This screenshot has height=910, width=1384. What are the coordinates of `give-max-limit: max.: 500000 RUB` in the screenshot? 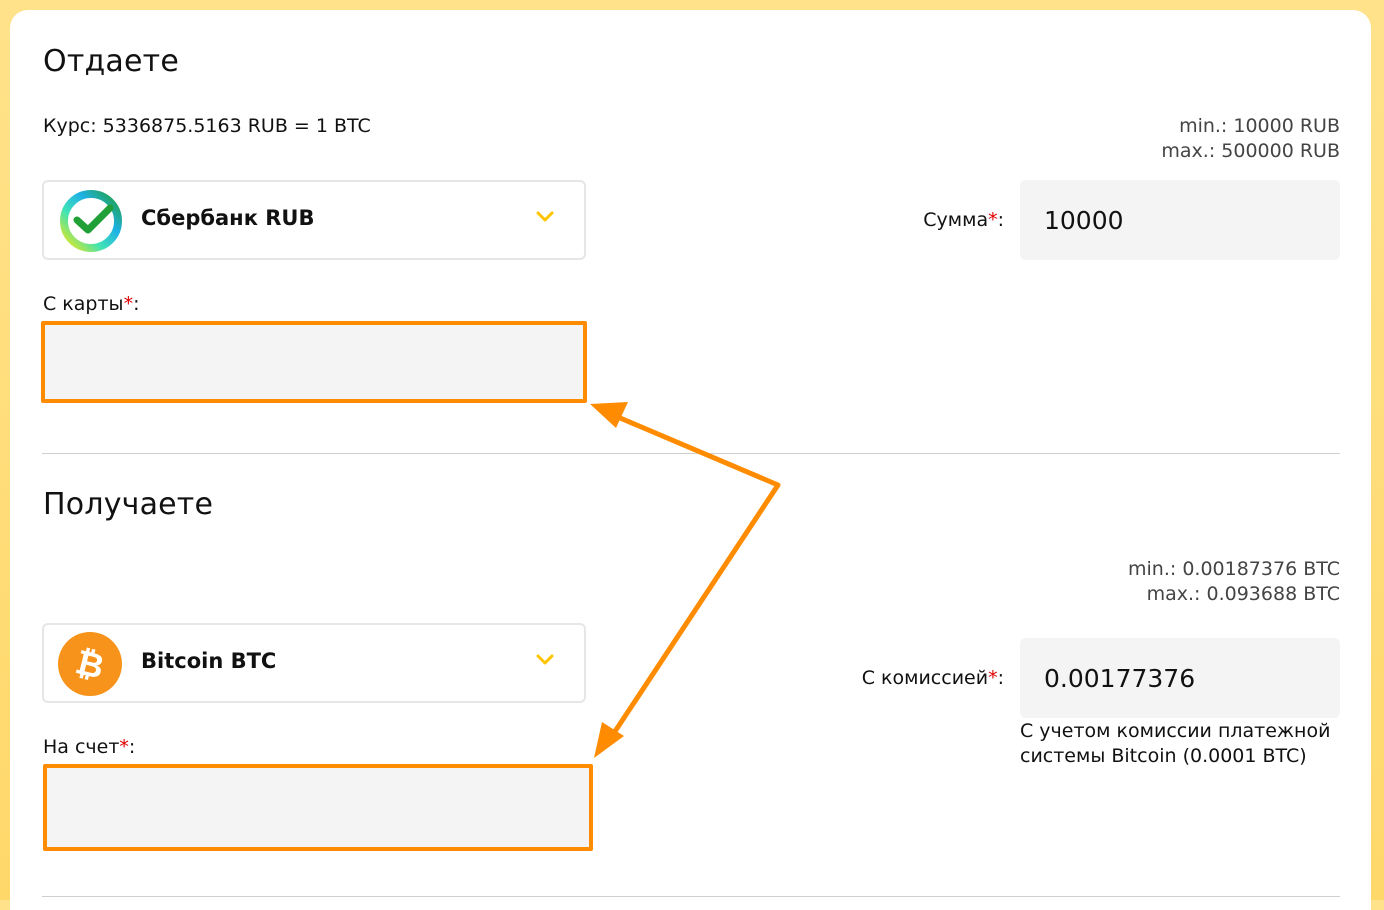 It's located at (1250, 151).